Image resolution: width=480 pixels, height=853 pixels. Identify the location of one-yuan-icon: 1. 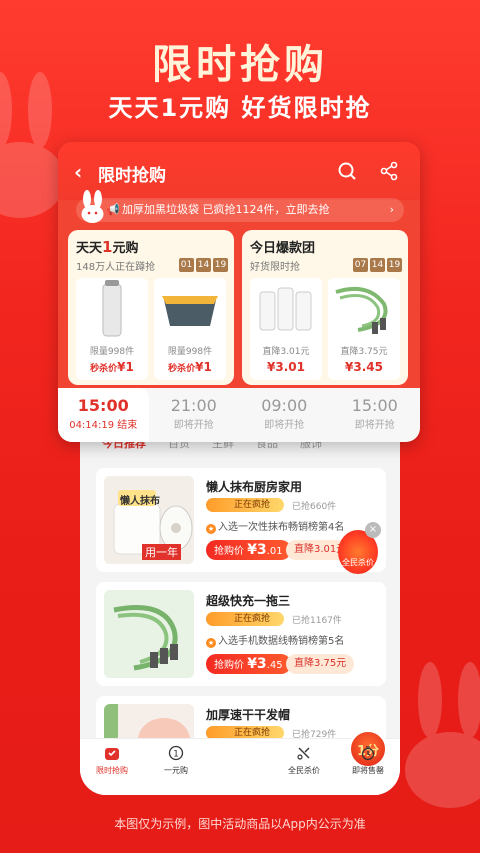
(176, 754).